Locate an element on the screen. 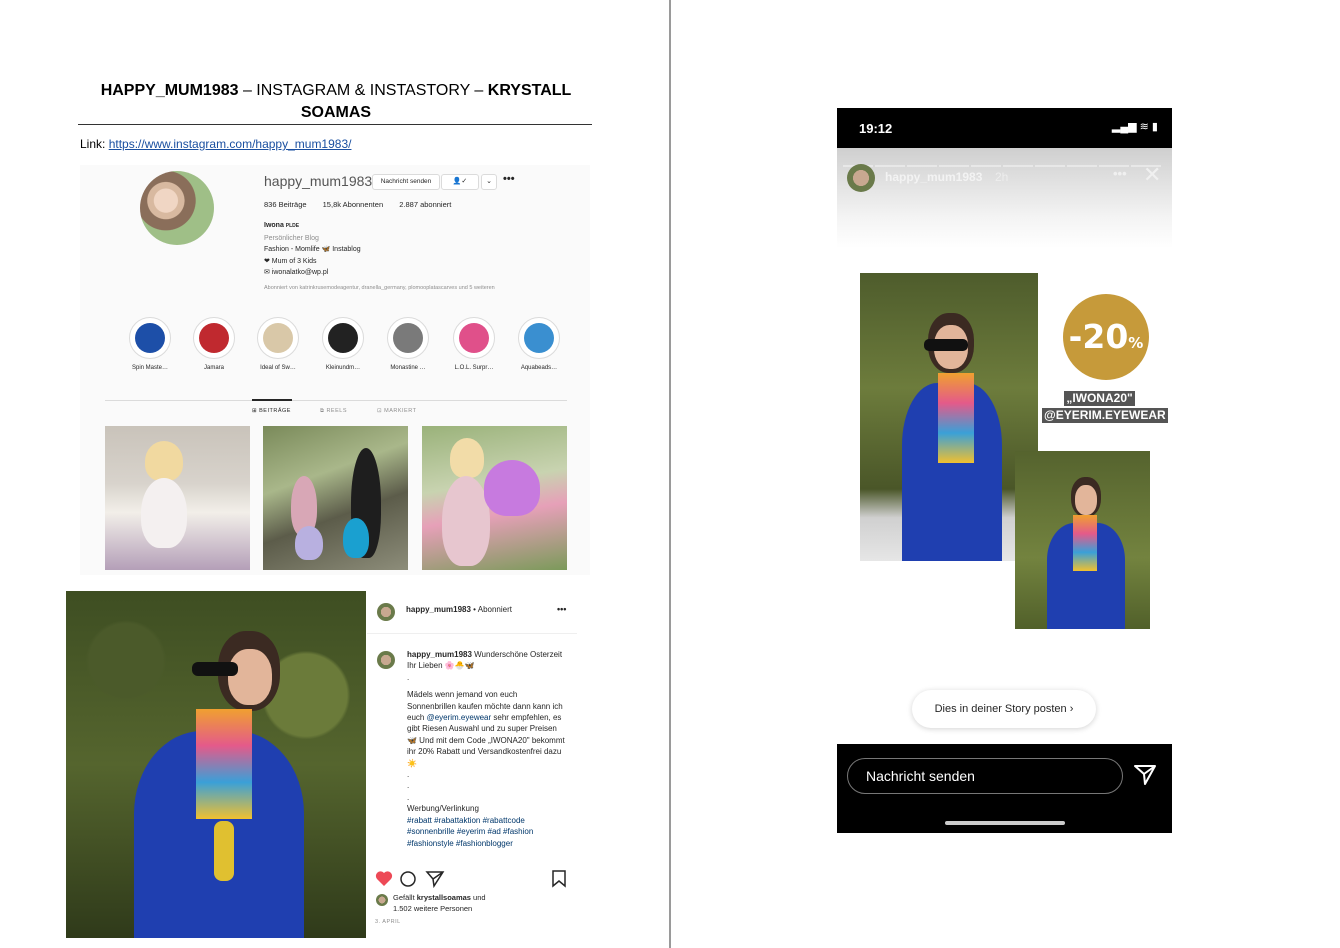 This screenshot has width=1340, height=948. post-more-icon: ••• is located at coordinates (561, 609).